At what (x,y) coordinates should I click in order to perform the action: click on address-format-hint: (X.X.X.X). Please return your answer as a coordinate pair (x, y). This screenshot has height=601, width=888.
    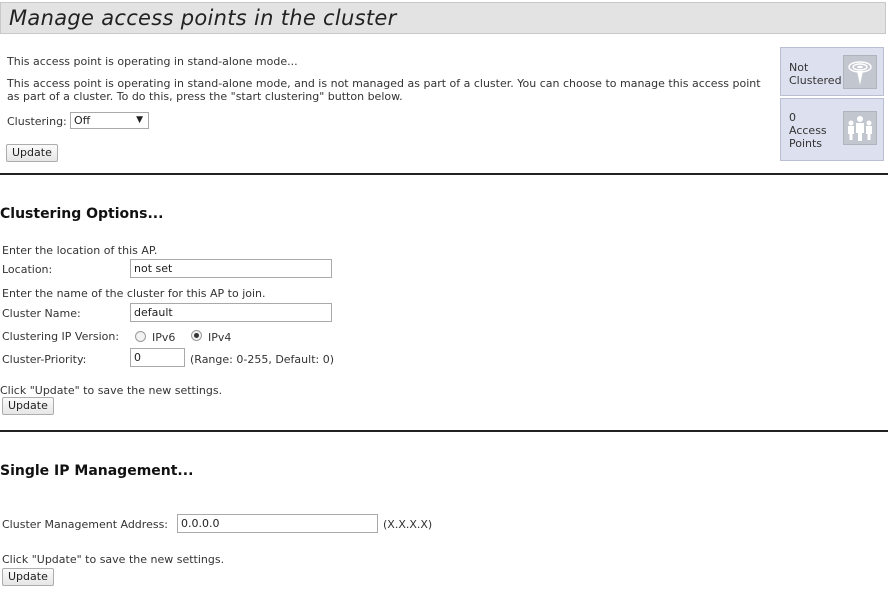
    Looking at the image, I should click on (408, 524).